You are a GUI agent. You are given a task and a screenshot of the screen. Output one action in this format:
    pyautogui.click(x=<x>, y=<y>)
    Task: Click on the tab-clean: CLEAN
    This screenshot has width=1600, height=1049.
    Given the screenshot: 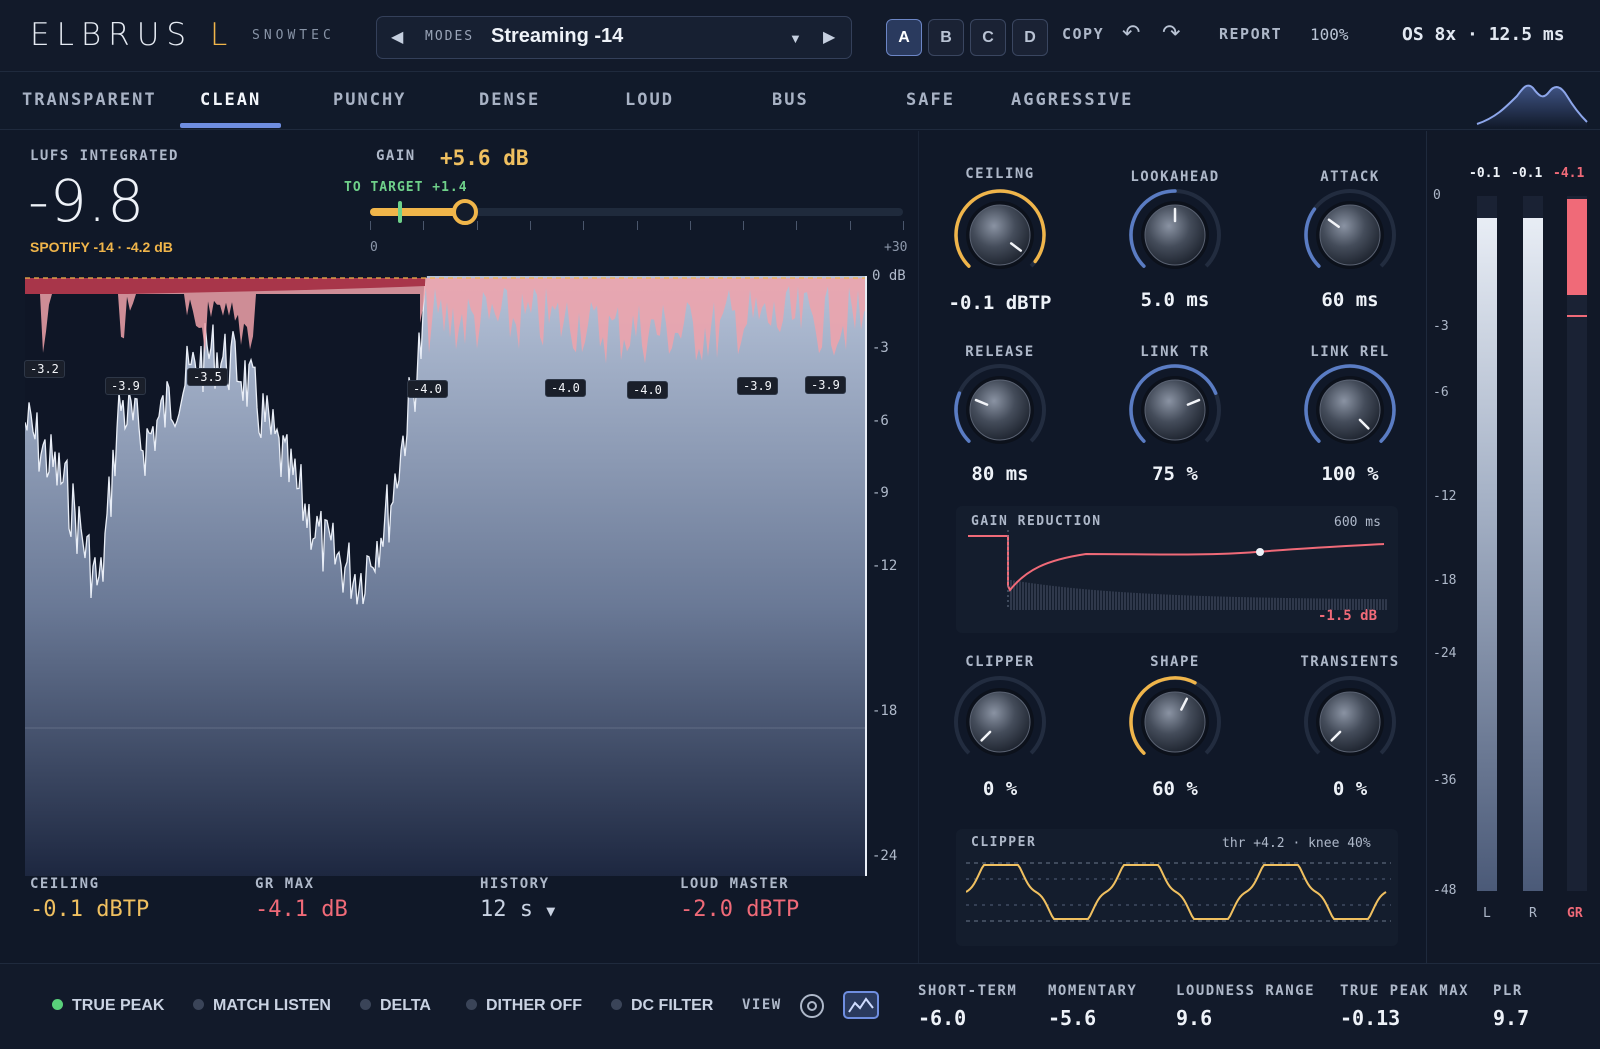 What is the action you would take?
    pyautogui.click(x=230, y=100)
    